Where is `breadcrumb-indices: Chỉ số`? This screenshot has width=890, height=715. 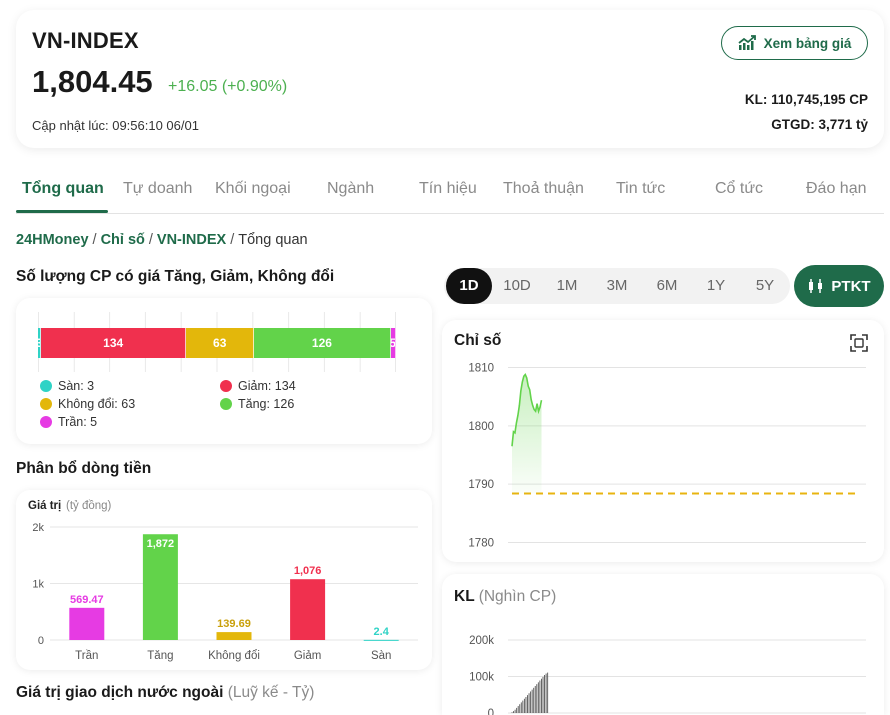
breadcrumb-indices: Chỉ số is located at coordinates (123, 240).